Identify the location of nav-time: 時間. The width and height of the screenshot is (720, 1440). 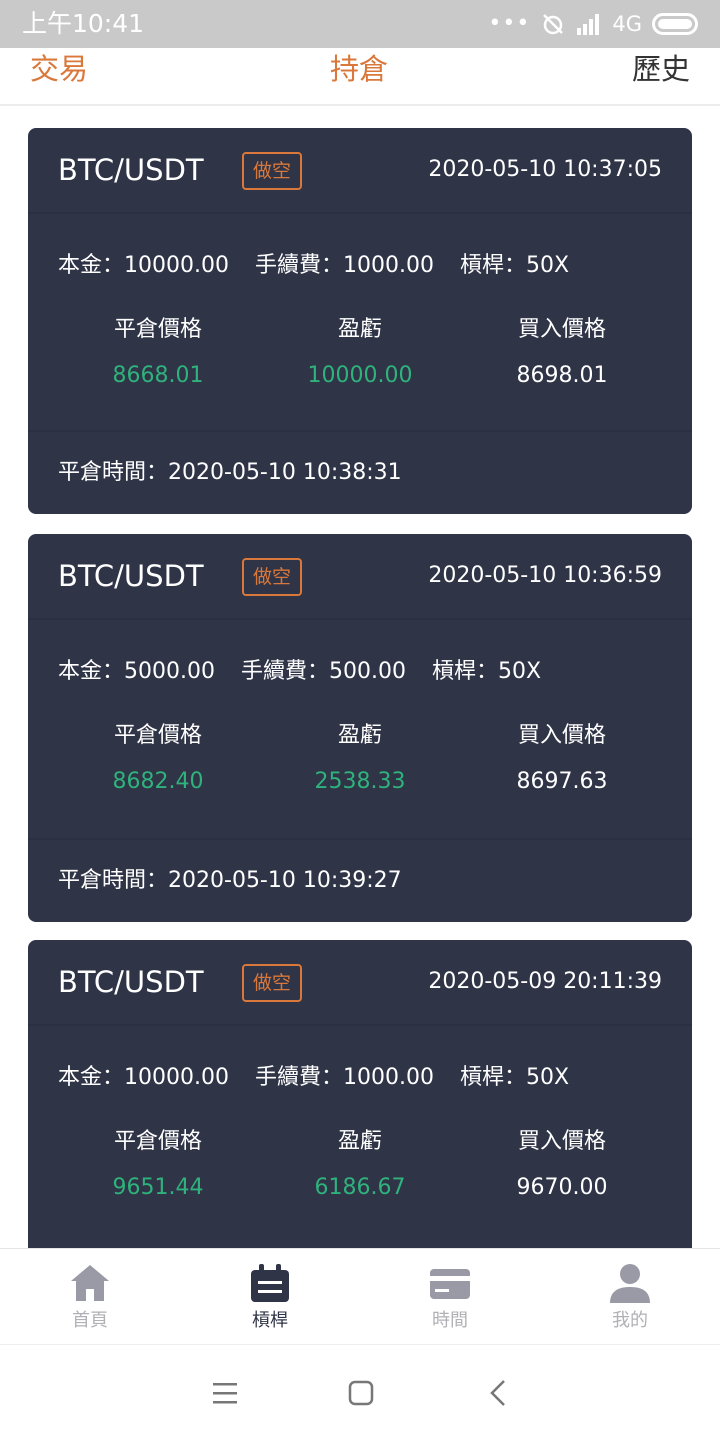
(450, 1297).